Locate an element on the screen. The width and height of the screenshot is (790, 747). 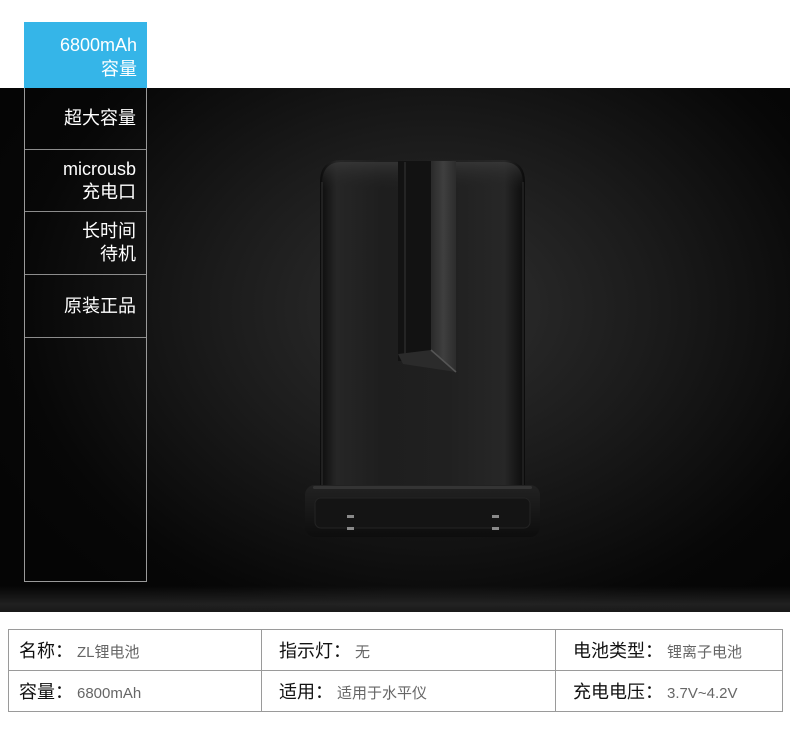
spec-value: 3.7V~4.2V is located at coordinates (702, 693).